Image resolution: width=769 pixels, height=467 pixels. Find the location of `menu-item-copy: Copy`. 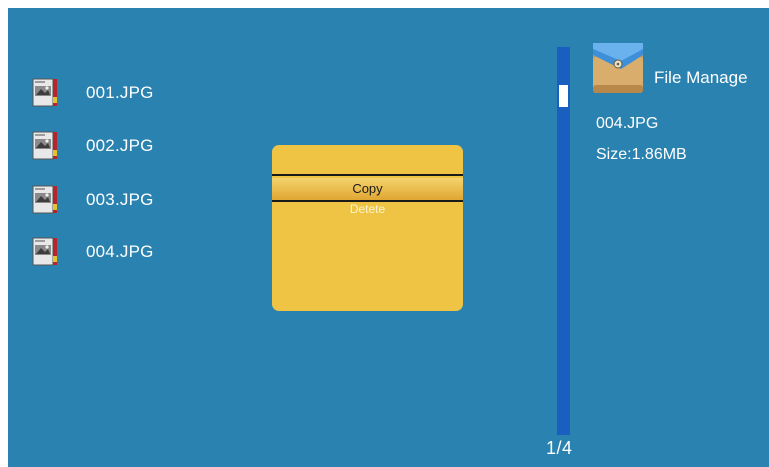

menu-item-copy: Copy is located at coordinates (367, 189).